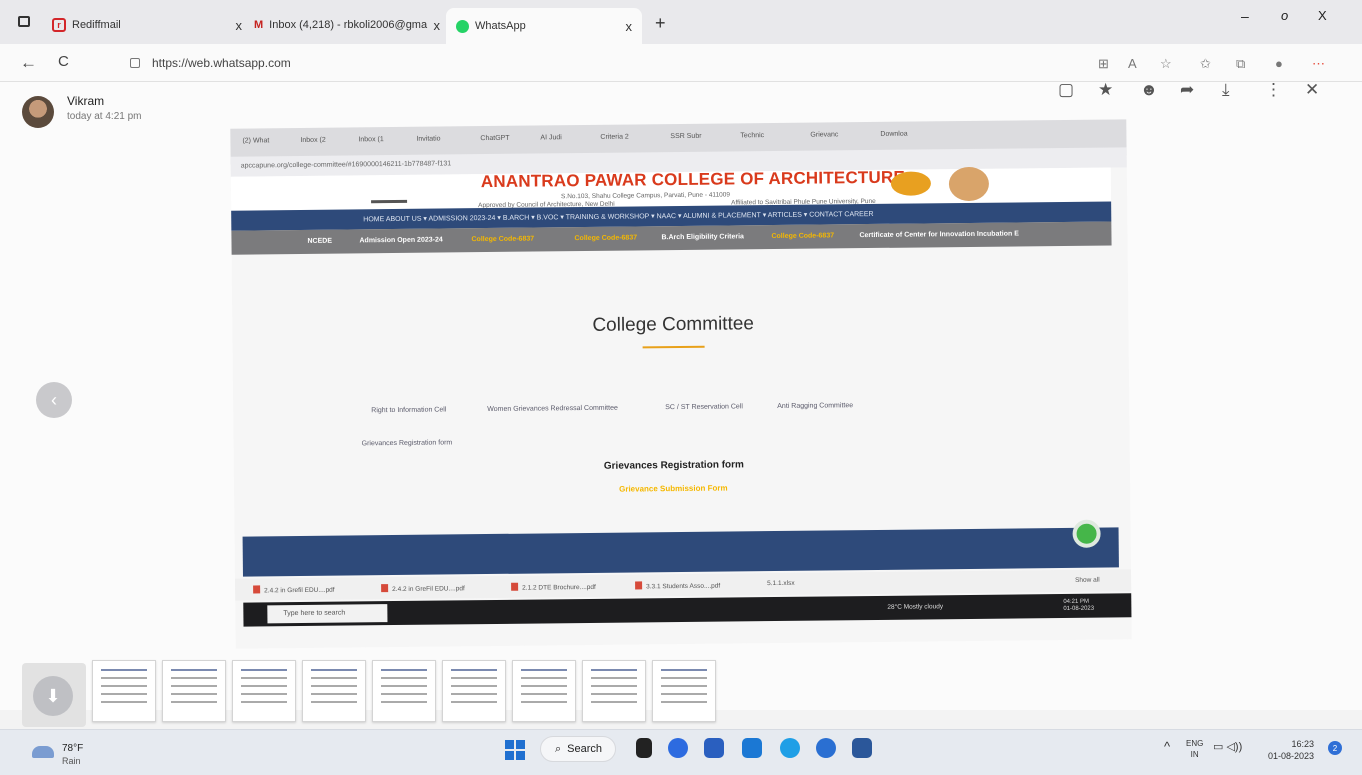  Describe the element at coordinates (673, 488) in the screenshot. I see `grievance-submission-link: Grievance Submission Form` at that location.